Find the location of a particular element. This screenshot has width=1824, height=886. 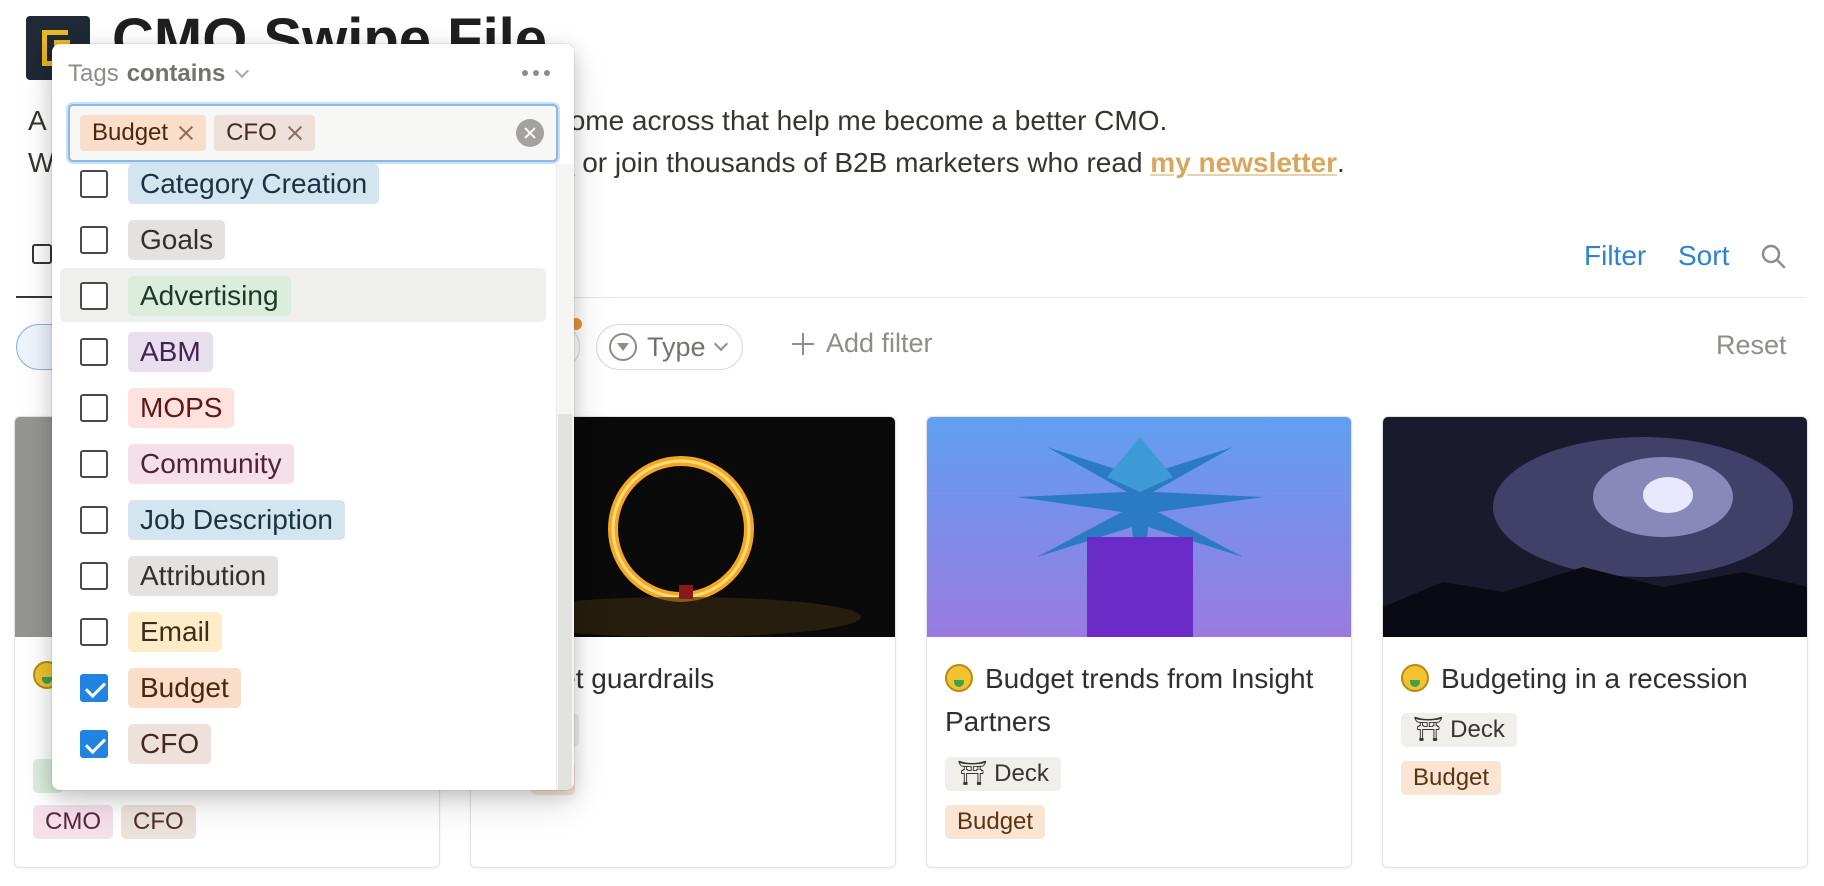

add-filter-button: Add filter is located at coordinates (862, 343).